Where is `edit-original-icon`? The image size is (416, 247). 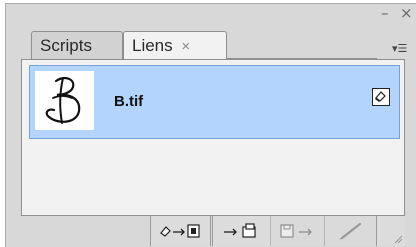
edit-original-icon is located at coordinates (350, 231).